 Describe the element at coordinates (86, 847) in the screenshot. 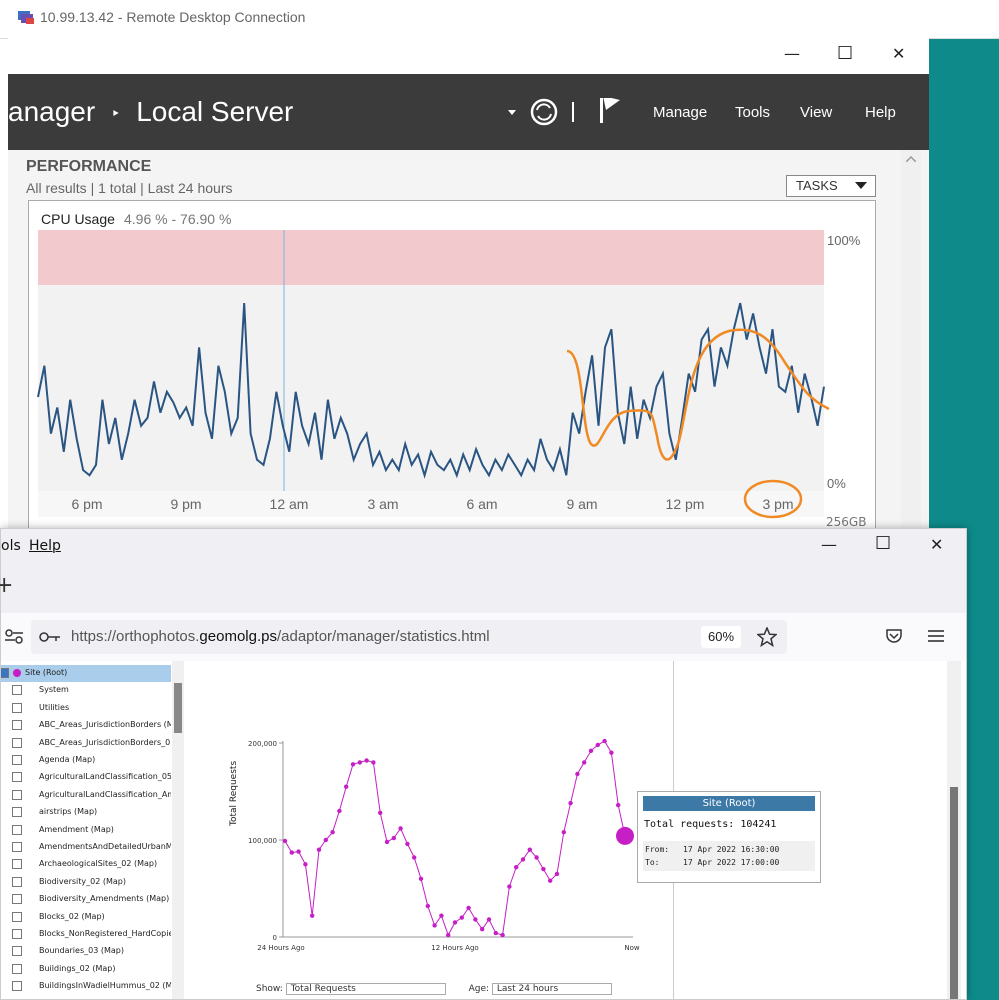

I see `tree-item: AmendmentsAndDetailedUrbanM` at that location.